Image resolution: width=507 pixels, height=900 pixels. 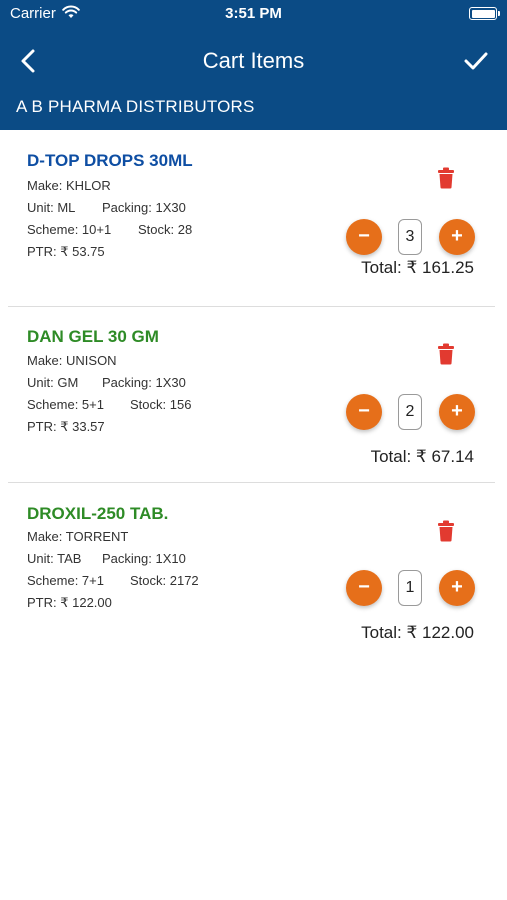 What do you see at coordinates (110, 160) in the screenshot?
I see `item-name: D-TOP DROPS 30ML` at bounding box center [110, 160].